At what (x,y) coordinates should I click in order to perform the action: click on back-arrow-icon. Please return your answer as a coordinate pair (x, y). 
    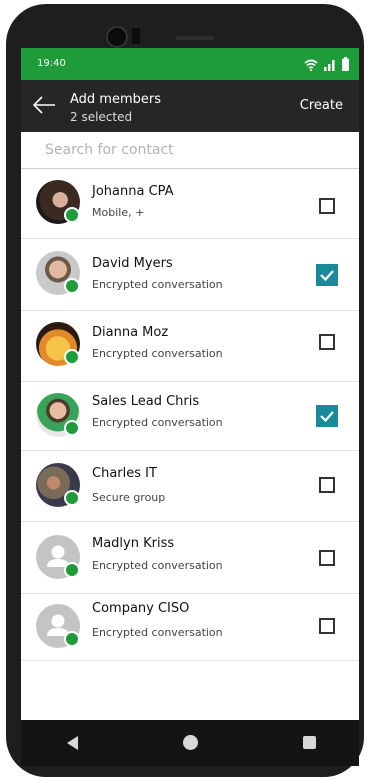
    Looking at the image, I should click on (44, 105).